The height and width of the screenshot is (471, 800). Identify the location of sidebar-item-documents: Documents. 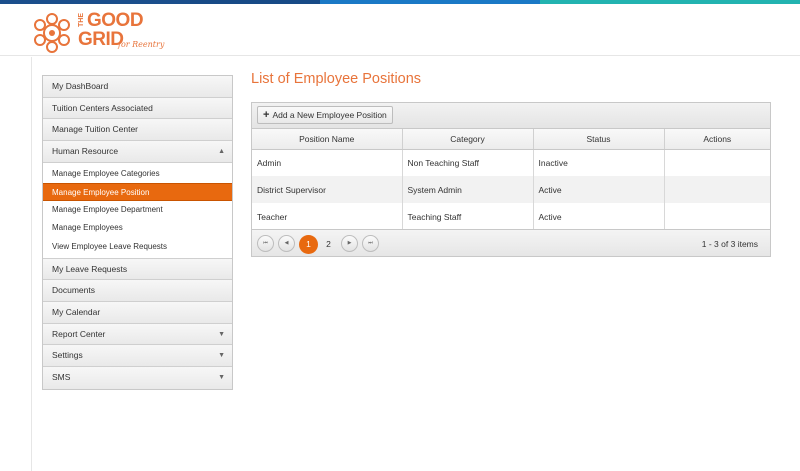
(137, 291).